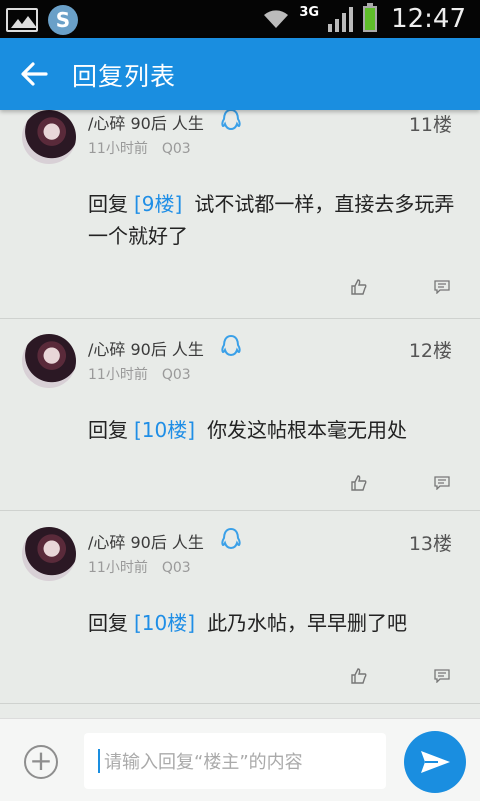  I want to click on floor-number: 13楼, so click(430, 544).